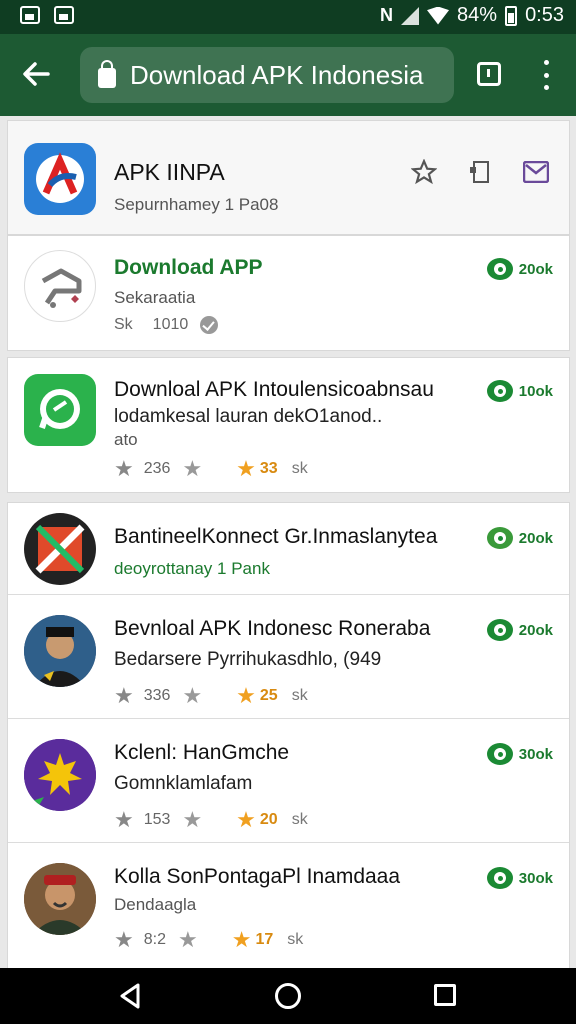 Image resolution: width=576 pixels, height=1024 pixels. Describe the element at coordinates (130, 996) in the screenshot. I see `nav-back-icon` at that location.